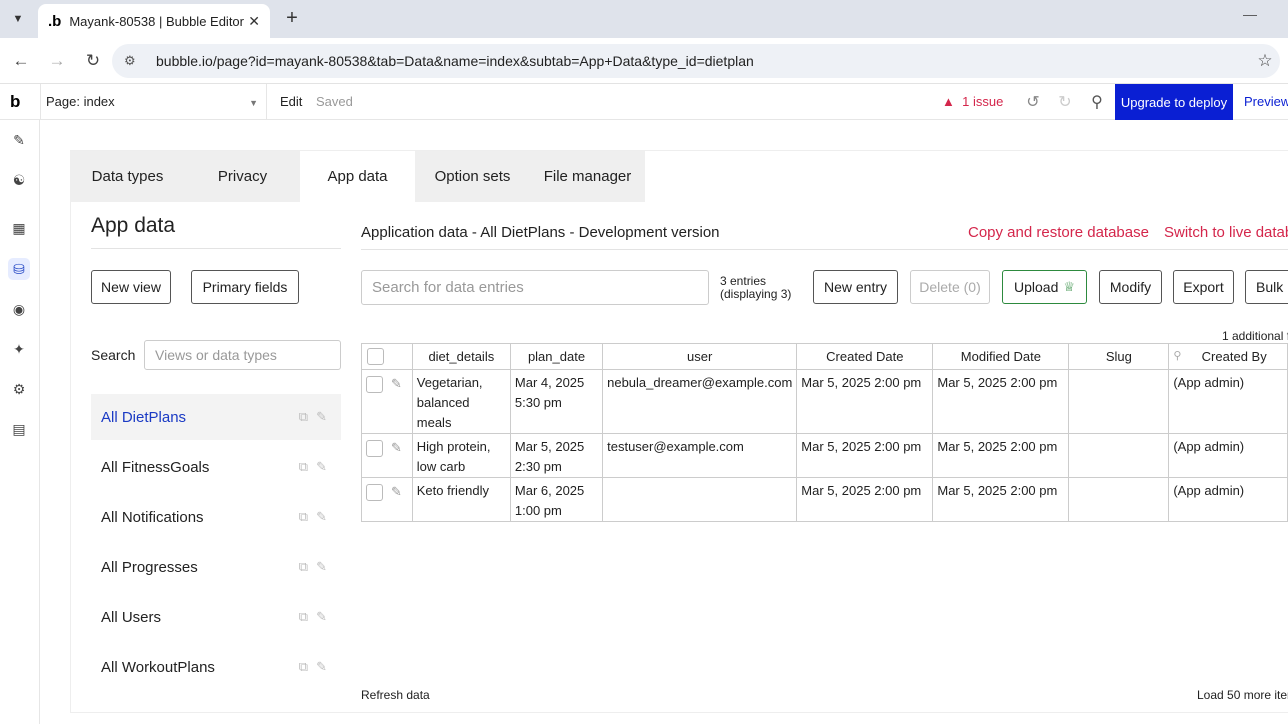 The height and width of the screenshot is (724, 1288). What do you see at coordinates (93, 61) in the screenshot?
I see `reload-icon: ↻` at bounding box center [93, 61].